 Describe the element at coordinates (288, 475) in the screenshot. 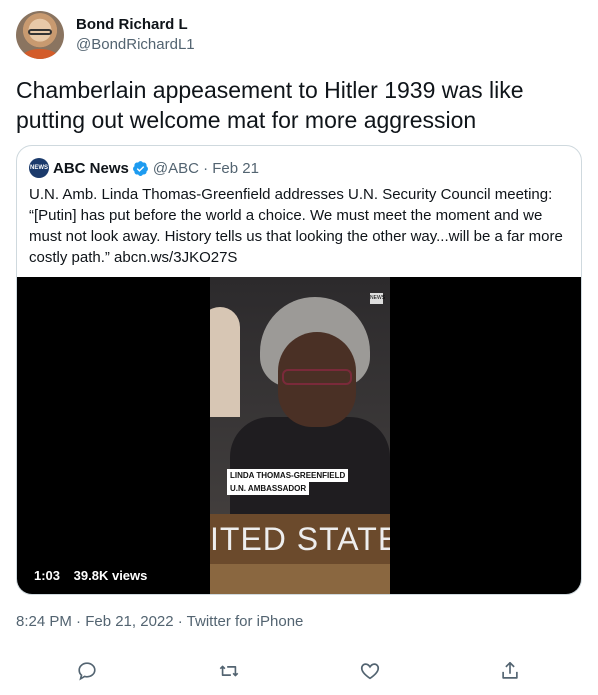

I see `video-caption-name: LINDA THOMAS-GREENFIELD` at that location.